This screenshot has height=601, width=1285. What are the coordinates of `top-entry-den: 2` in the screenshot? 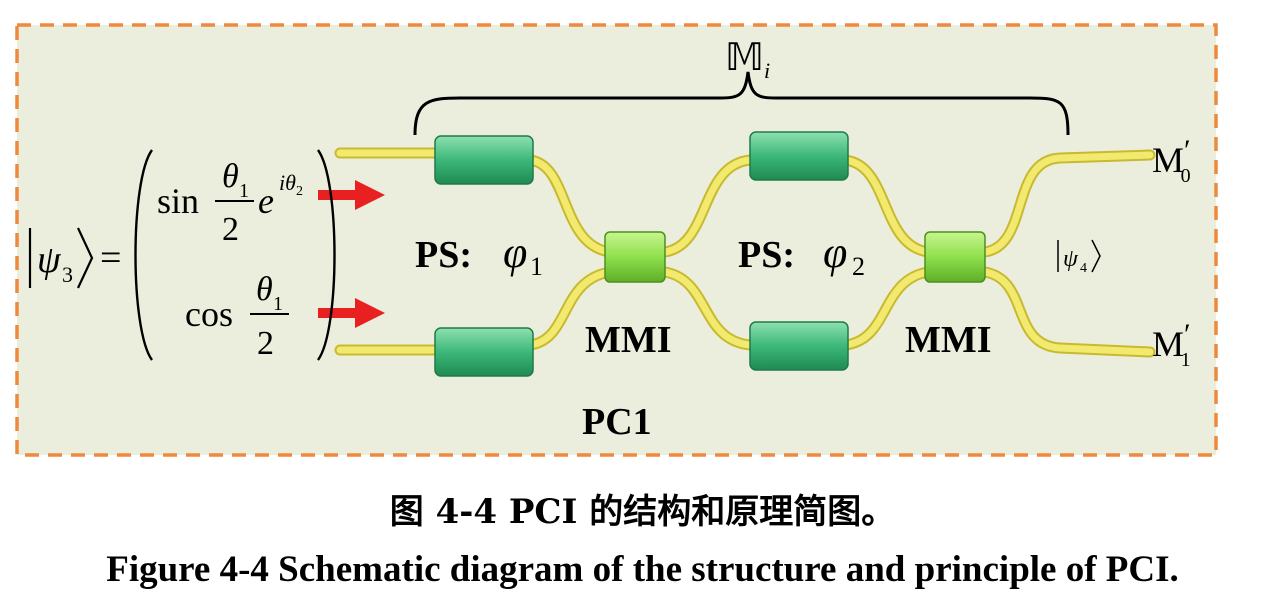 It's located at (230, 229).